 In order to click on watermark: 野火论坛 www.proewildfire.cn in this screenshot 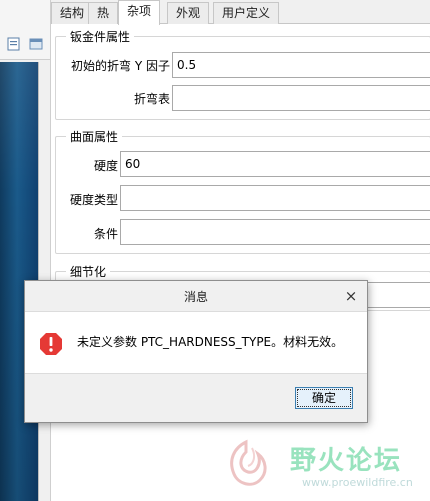, I will do `click(319, 465)`.